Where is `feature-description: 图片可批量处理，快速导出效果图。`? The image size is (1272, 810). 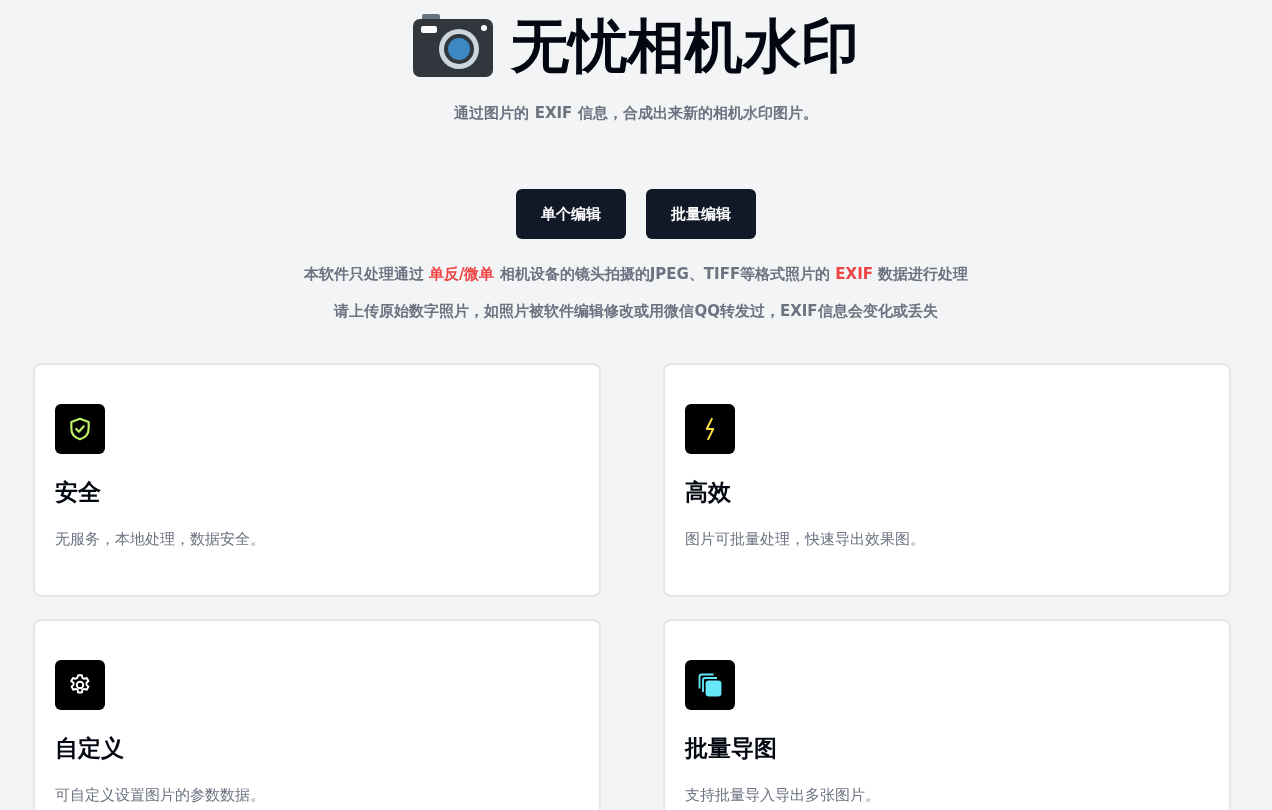
feature-description: 图片可批量处理，快速导出效果图。 is located at coordinates (805, 539).